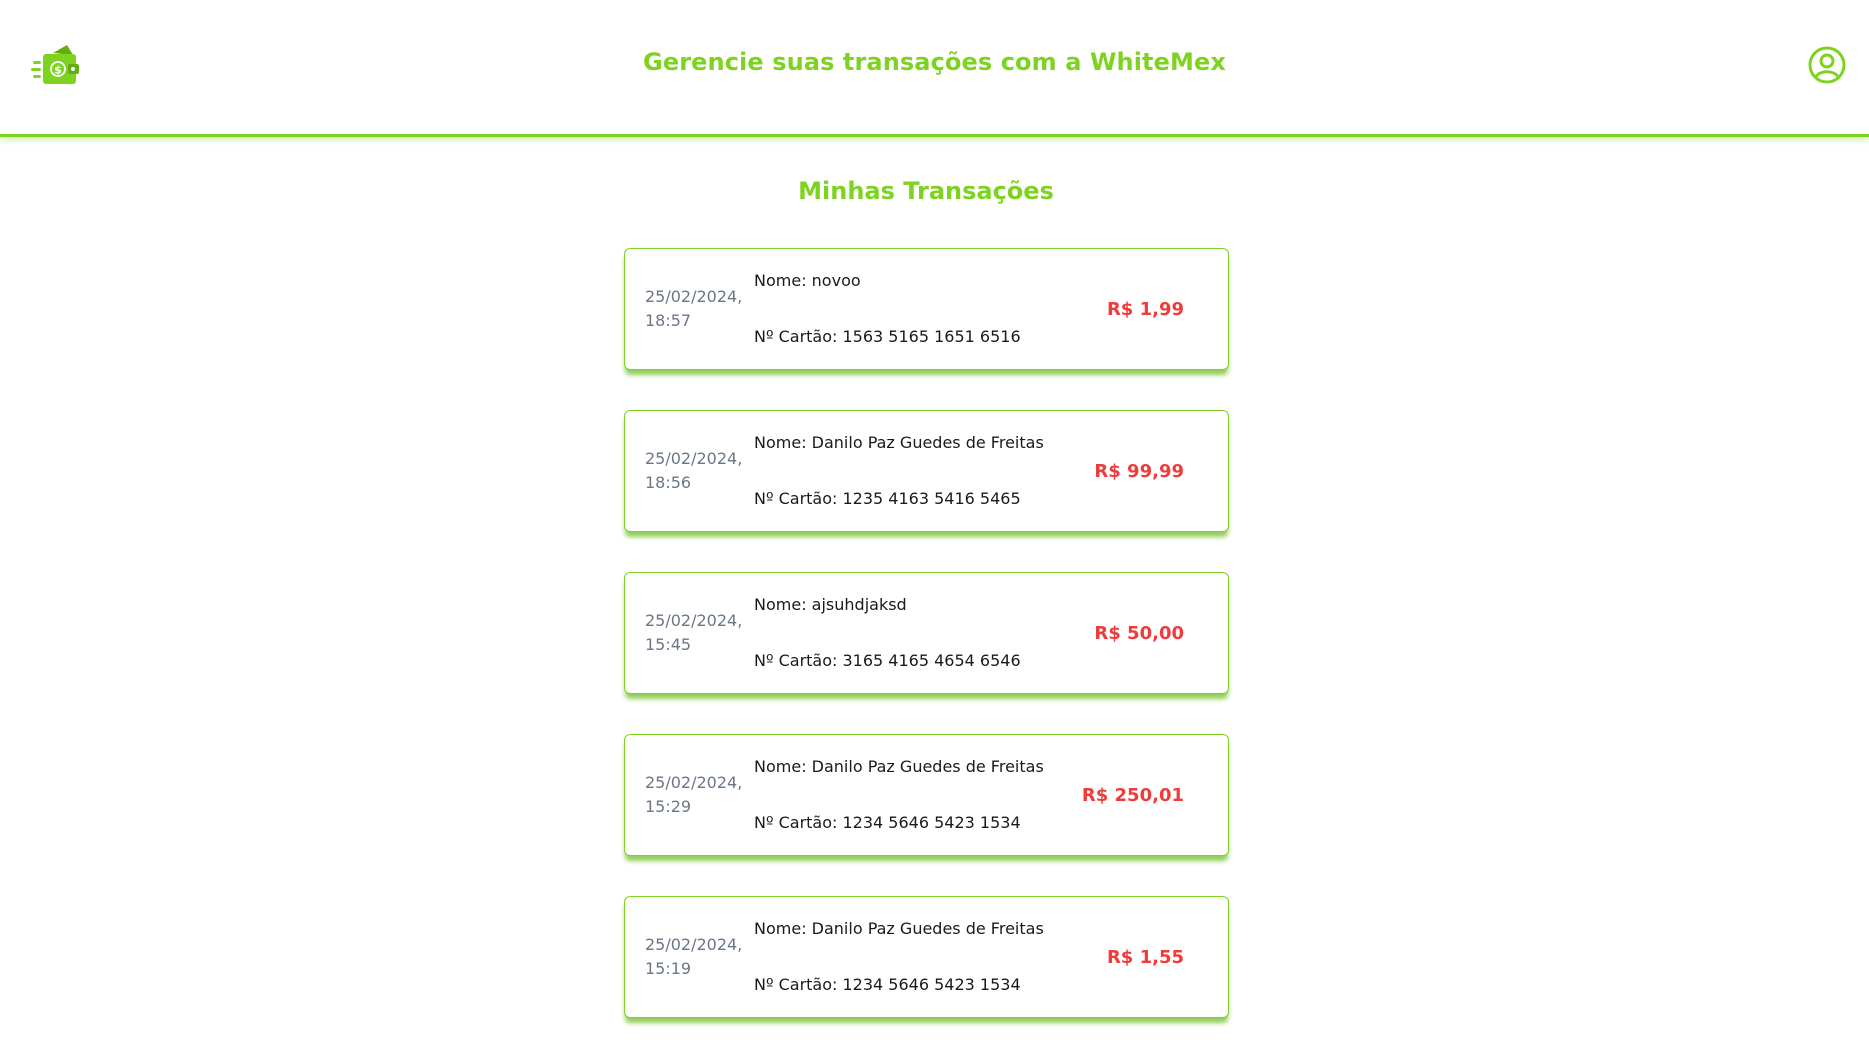 The height and width of the screenshot is (1058, 1869). What do you see at coordinates (668, 968) in the screenshot?
I see `transaction-date-time: 15:19` at bounding box center [668, 968].